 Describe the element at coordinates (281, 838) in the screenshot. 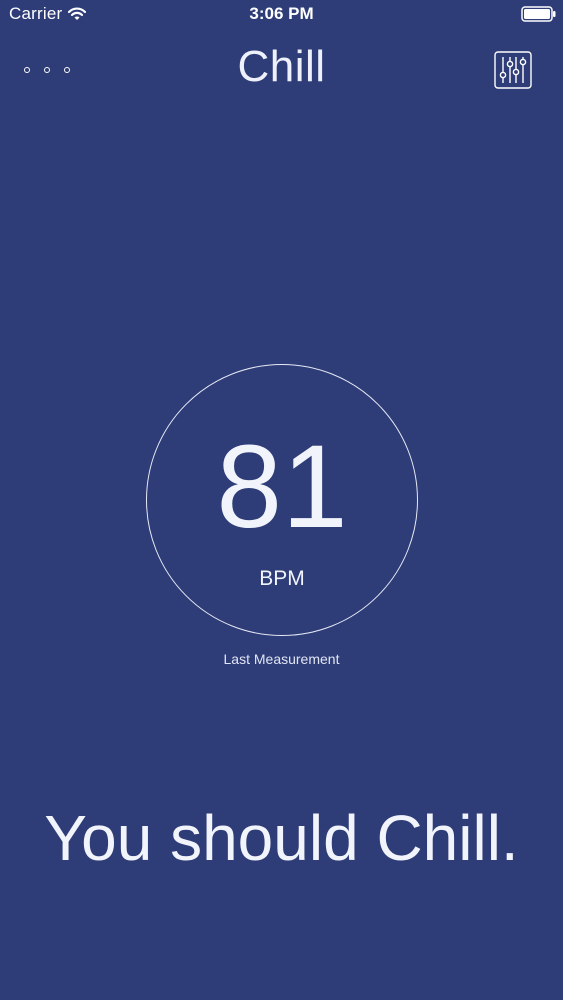

I see `status-headline: You should Chill.` at that location.